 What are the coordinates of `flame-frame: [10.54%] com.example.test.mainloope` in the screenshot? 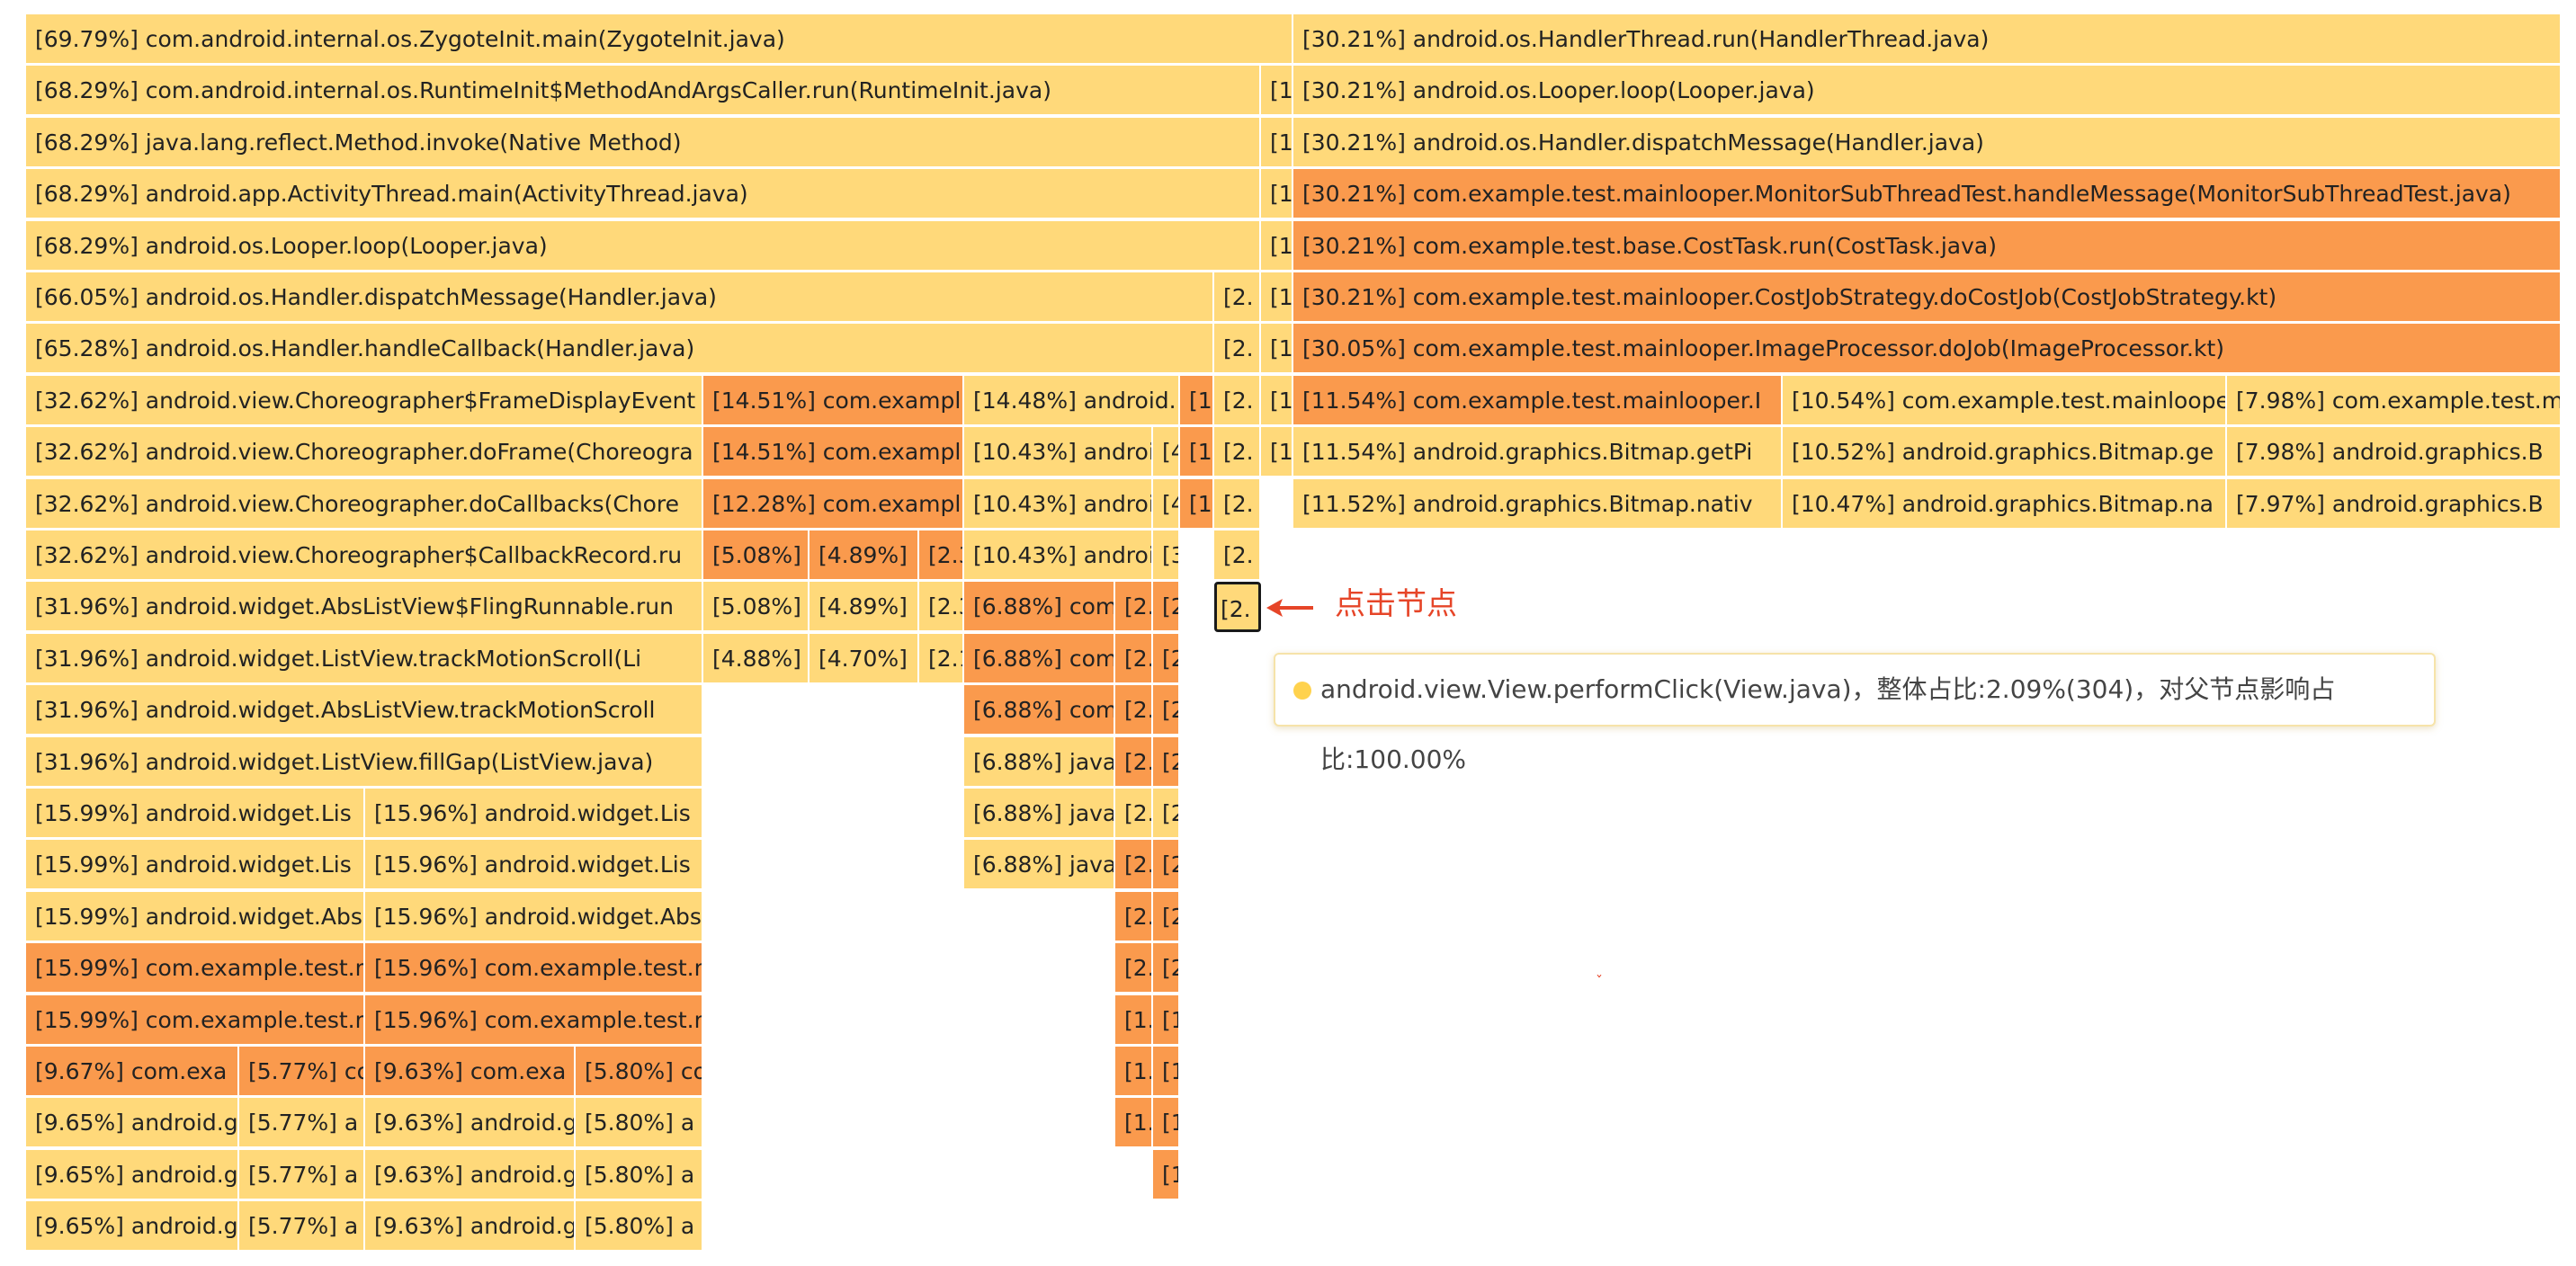 It's located at (2005, 401).